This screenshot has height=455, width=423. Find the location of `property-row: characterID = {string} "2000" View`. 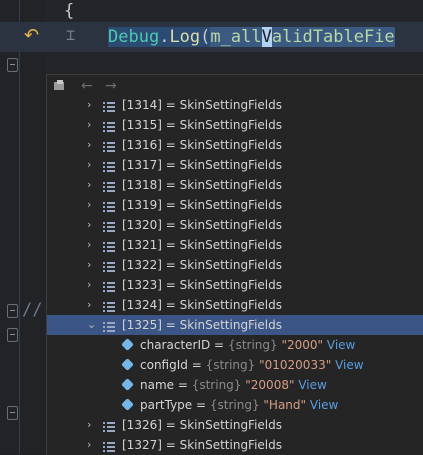

property-row: characterID = {string} "2000" View is located at coordinates (235, 345).